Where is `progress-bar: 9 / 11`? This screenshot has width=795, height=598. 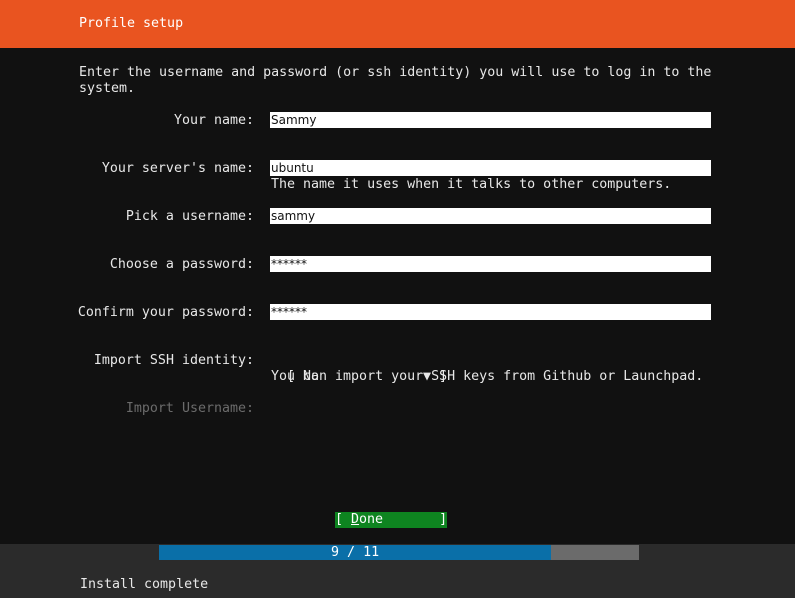 progress-bar: 9 / 11 is located at coordinates (399, 552).